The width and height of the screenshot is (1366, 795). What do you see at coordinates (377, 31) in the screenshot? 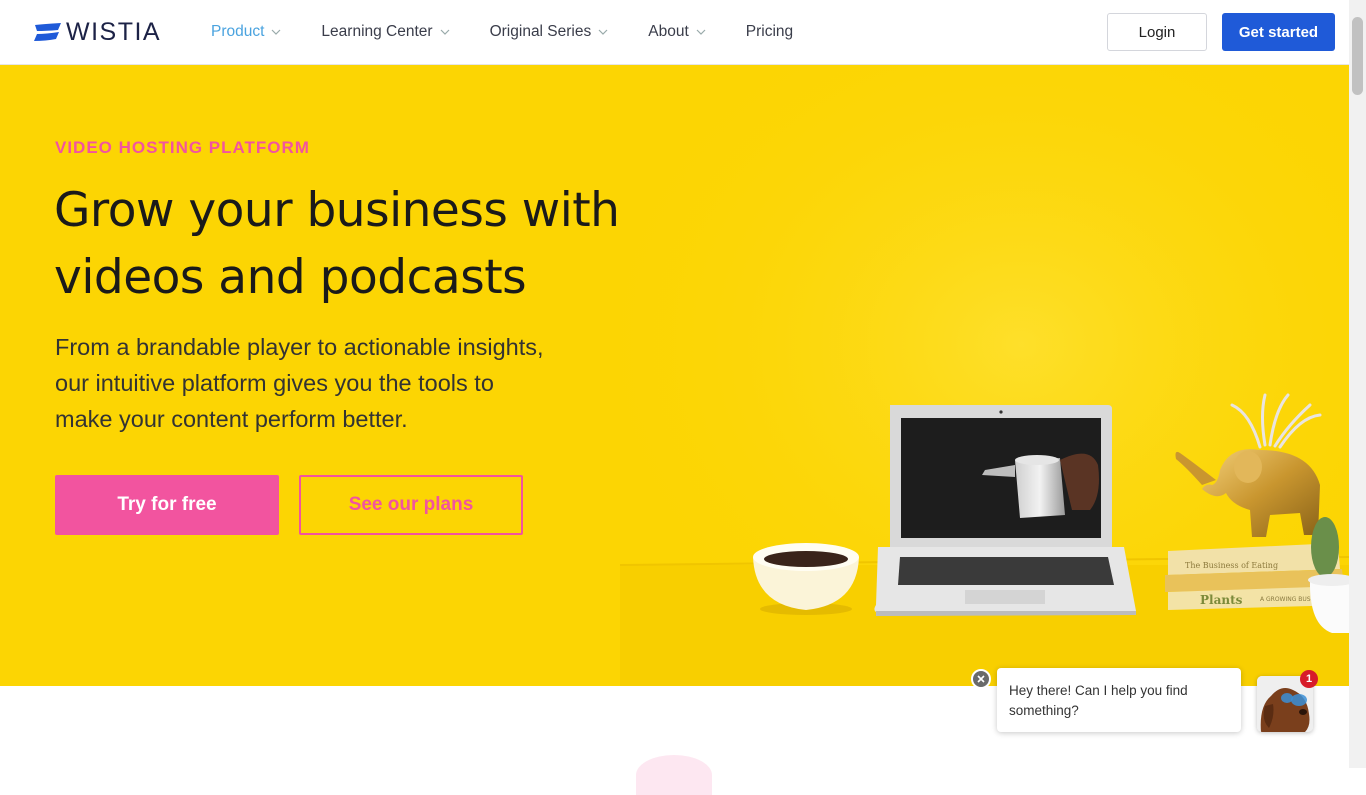
I see `nav-item-label: Learning Center` at bounding box center [377, 31].